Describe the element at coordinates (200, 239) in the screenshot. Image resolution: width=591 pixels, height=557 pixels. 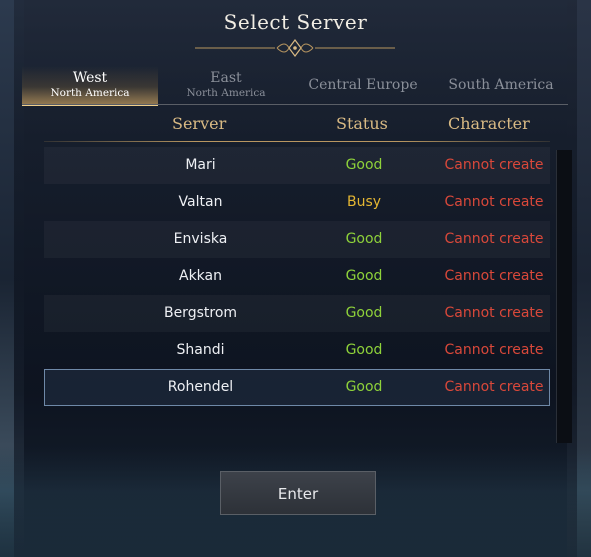
I see `server-name: Enviska` at that location.